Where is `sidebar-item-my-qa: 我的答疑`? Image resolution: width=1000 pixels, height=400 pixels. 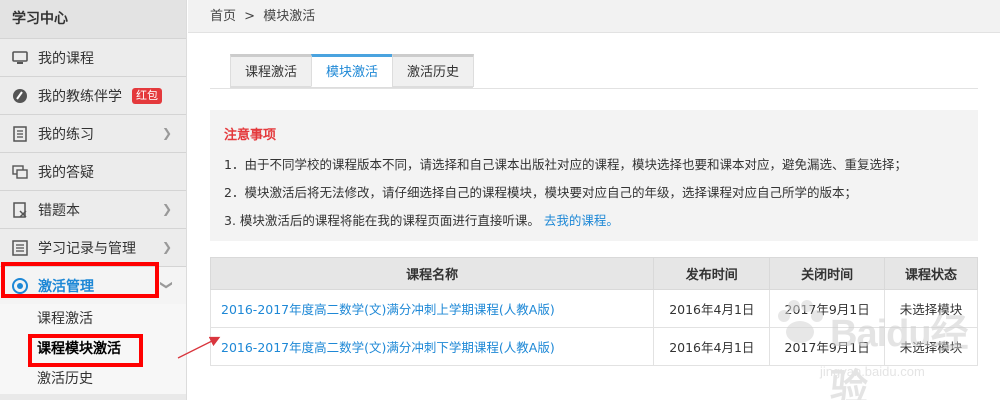
sidebar-item-my-qa: 我的答疑 is located at coordinates (93, 171).